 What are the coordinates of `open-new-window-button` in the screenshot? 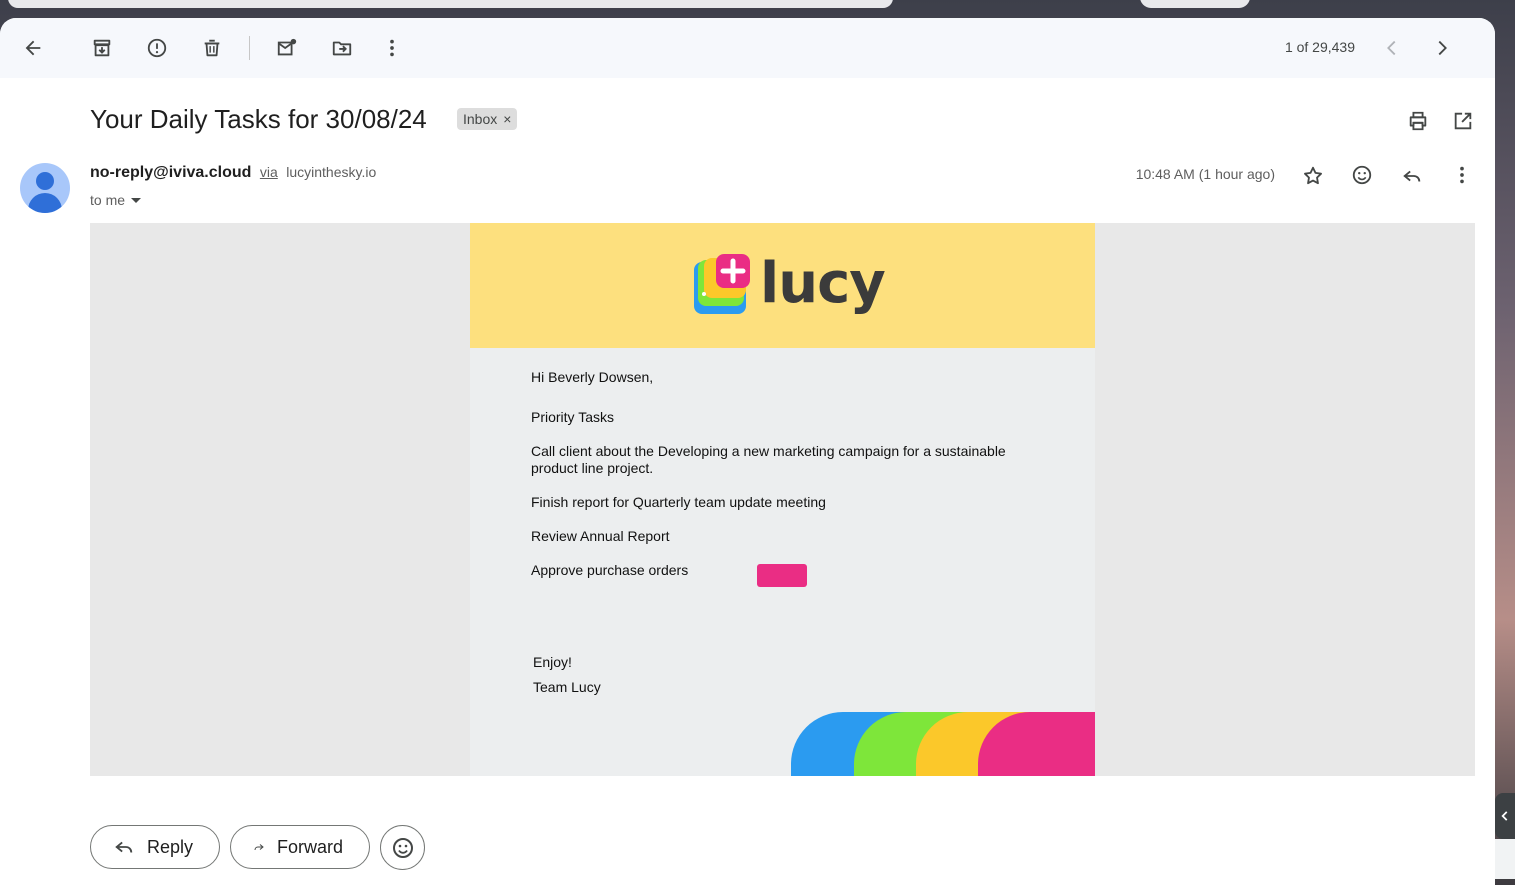 It's located at (1463, 121).